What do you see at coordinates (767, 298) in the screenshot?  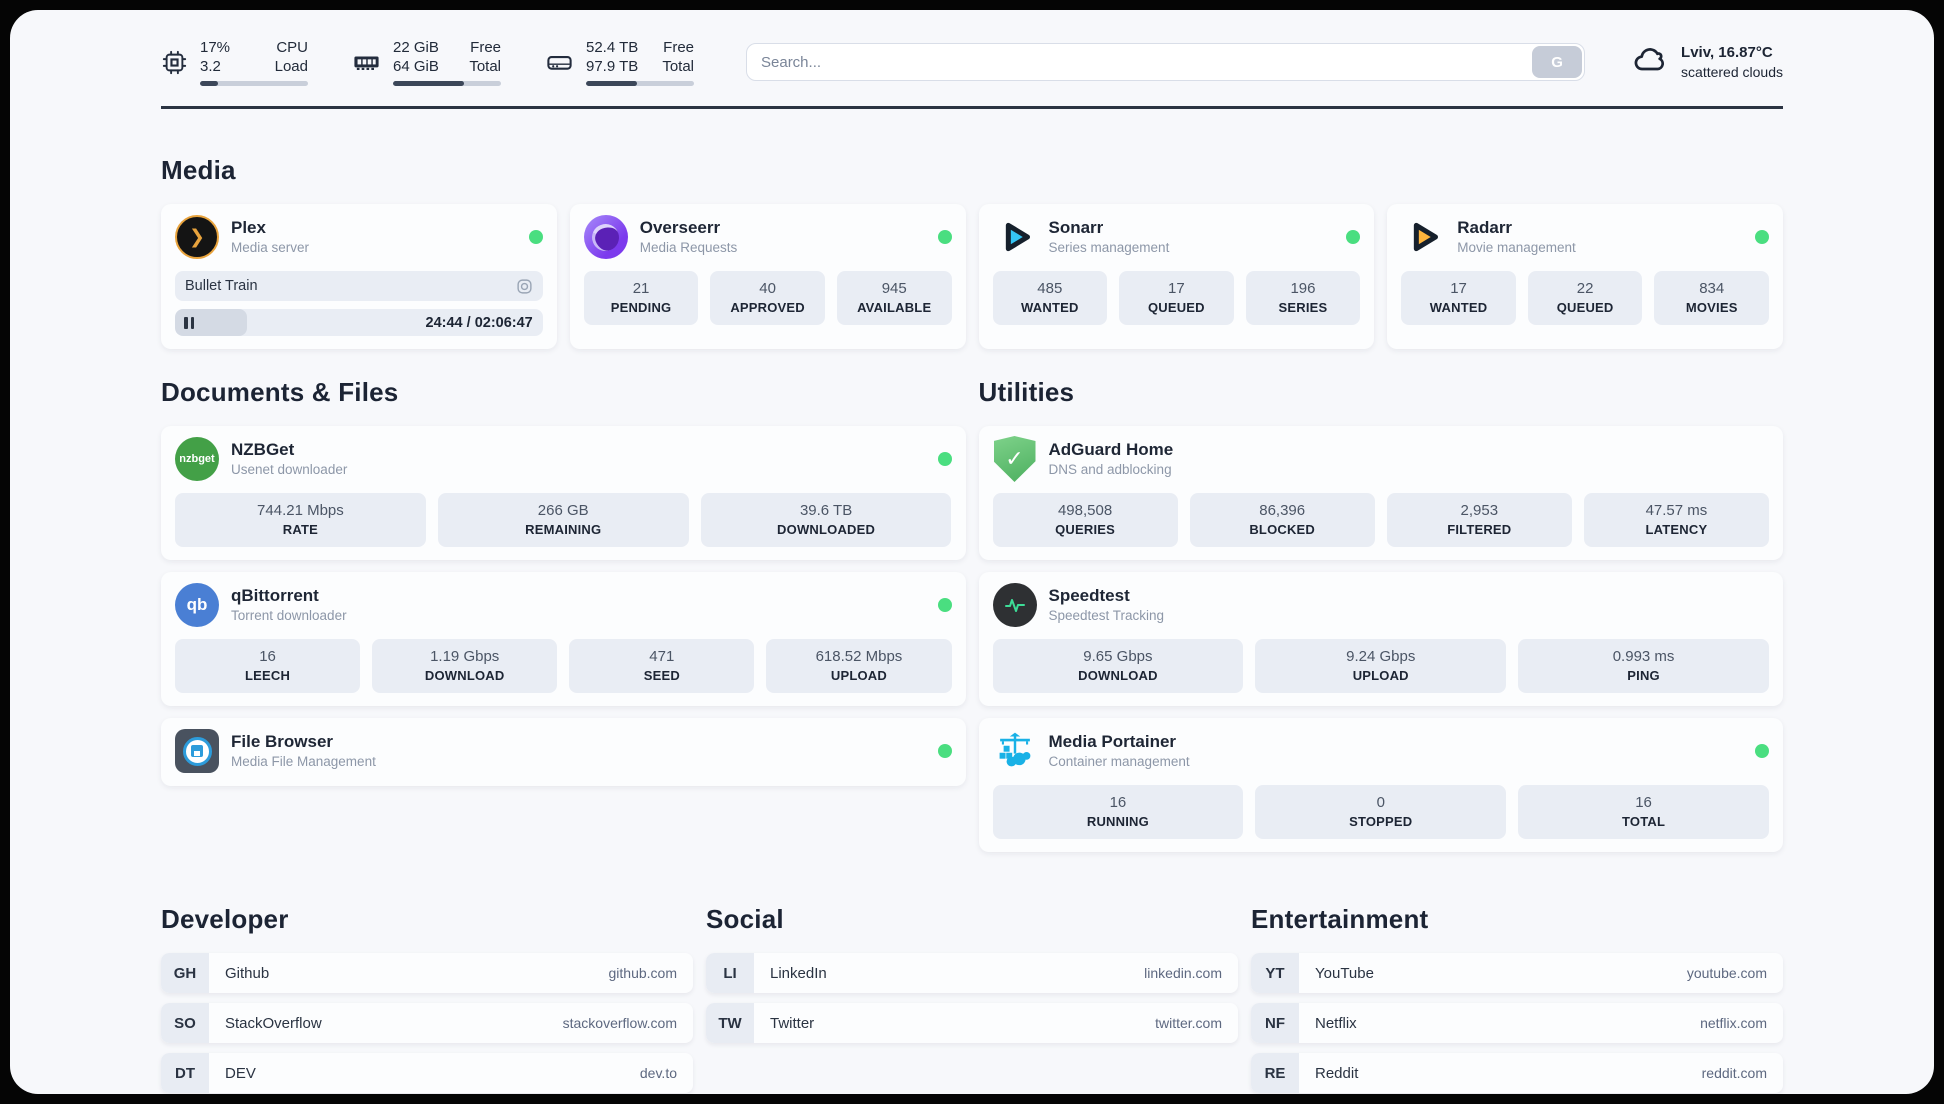 I see `stat-pill: 40 APPROVED` at bounding box center [767, 298].